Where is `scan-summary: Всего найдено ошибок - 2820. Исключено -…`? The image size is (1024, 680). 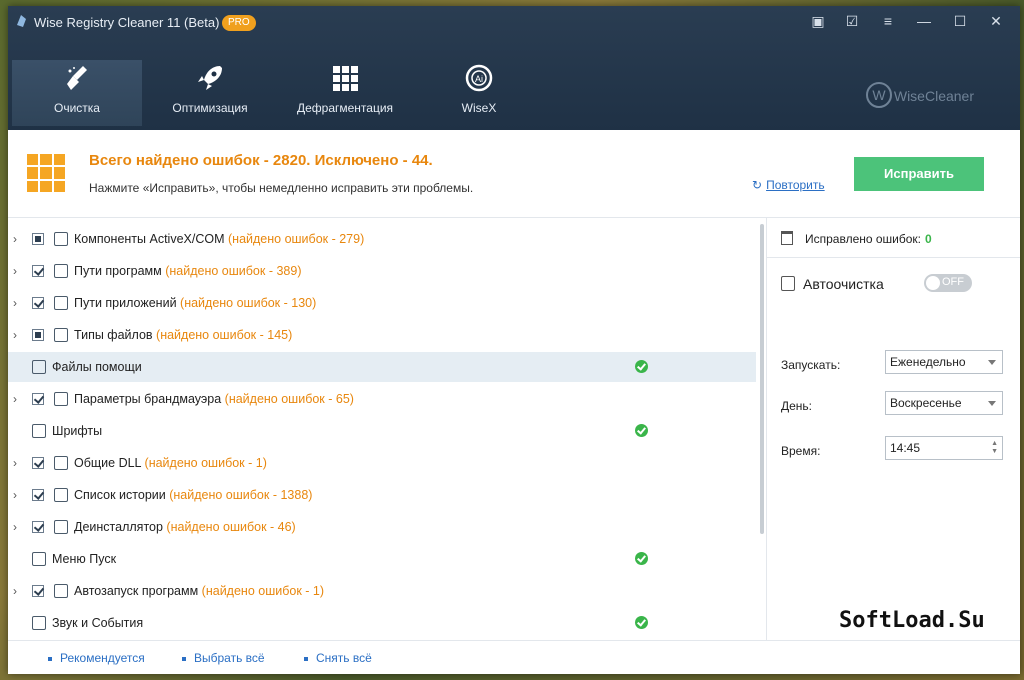 scan-summary: Всего найдено ошибок - 2820. Исключено -… is located at coordinates (514, 174).